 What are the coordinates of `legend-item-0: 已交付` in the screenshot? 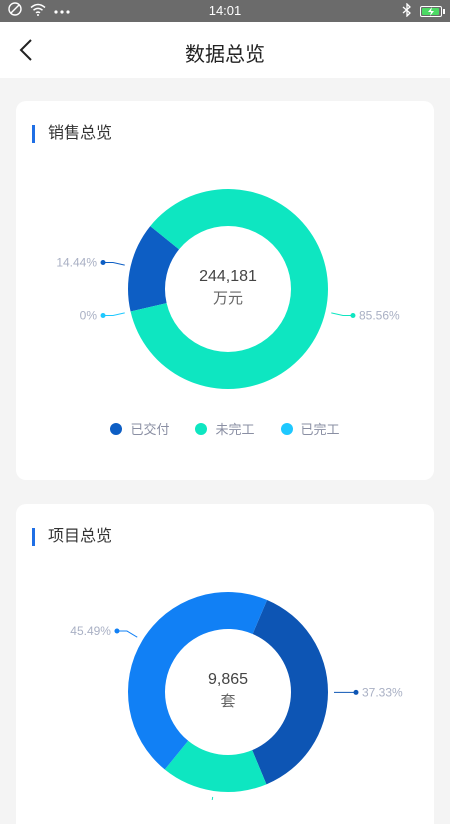 It's located at (139, 428).